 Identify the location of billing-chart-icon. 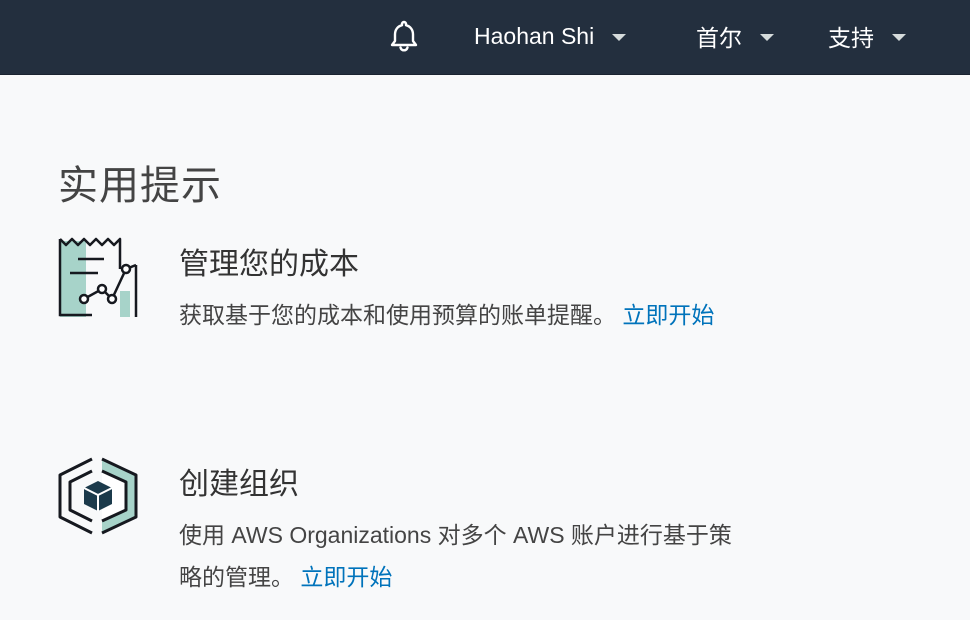
(97, 278).